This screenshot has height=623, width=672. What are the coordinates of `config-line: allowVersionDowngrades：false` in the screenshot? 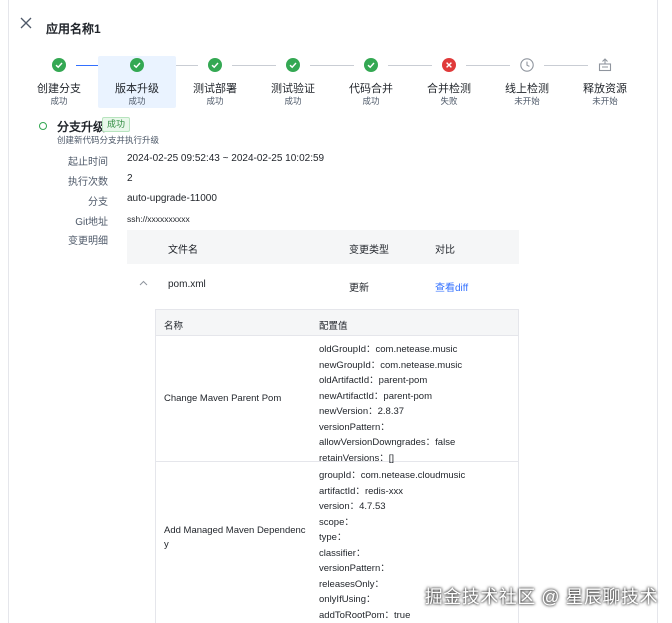 It's located at (387, 442).